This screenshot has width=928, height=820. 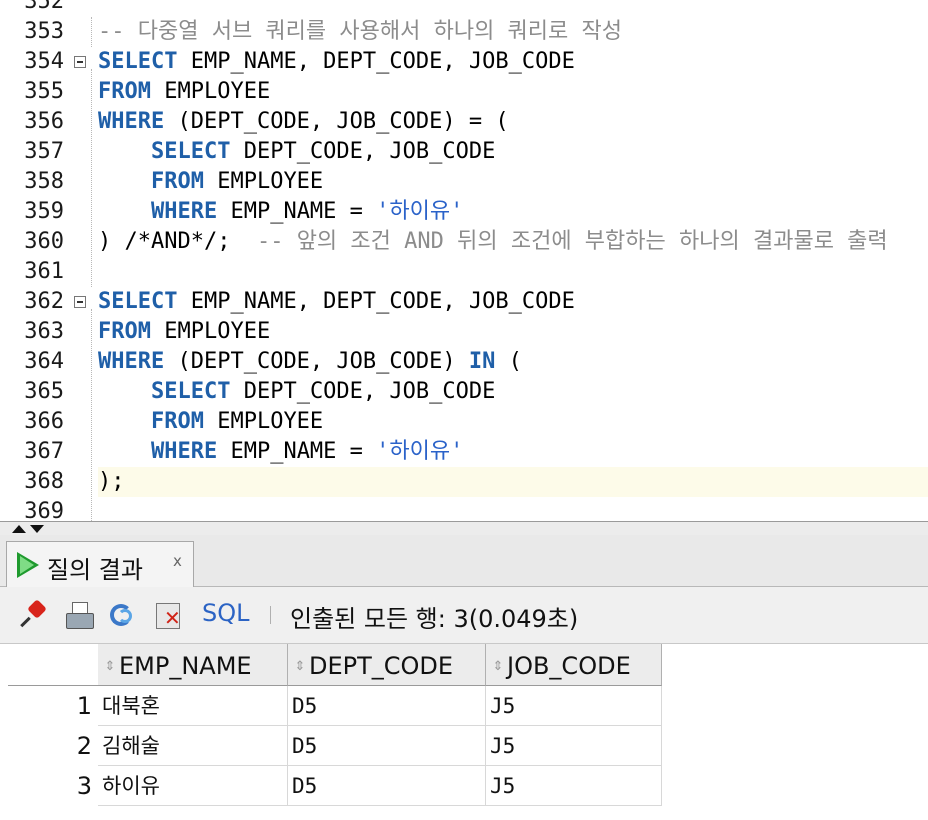 I want to click on collapse-down-icon, so click(x=37, y=529).